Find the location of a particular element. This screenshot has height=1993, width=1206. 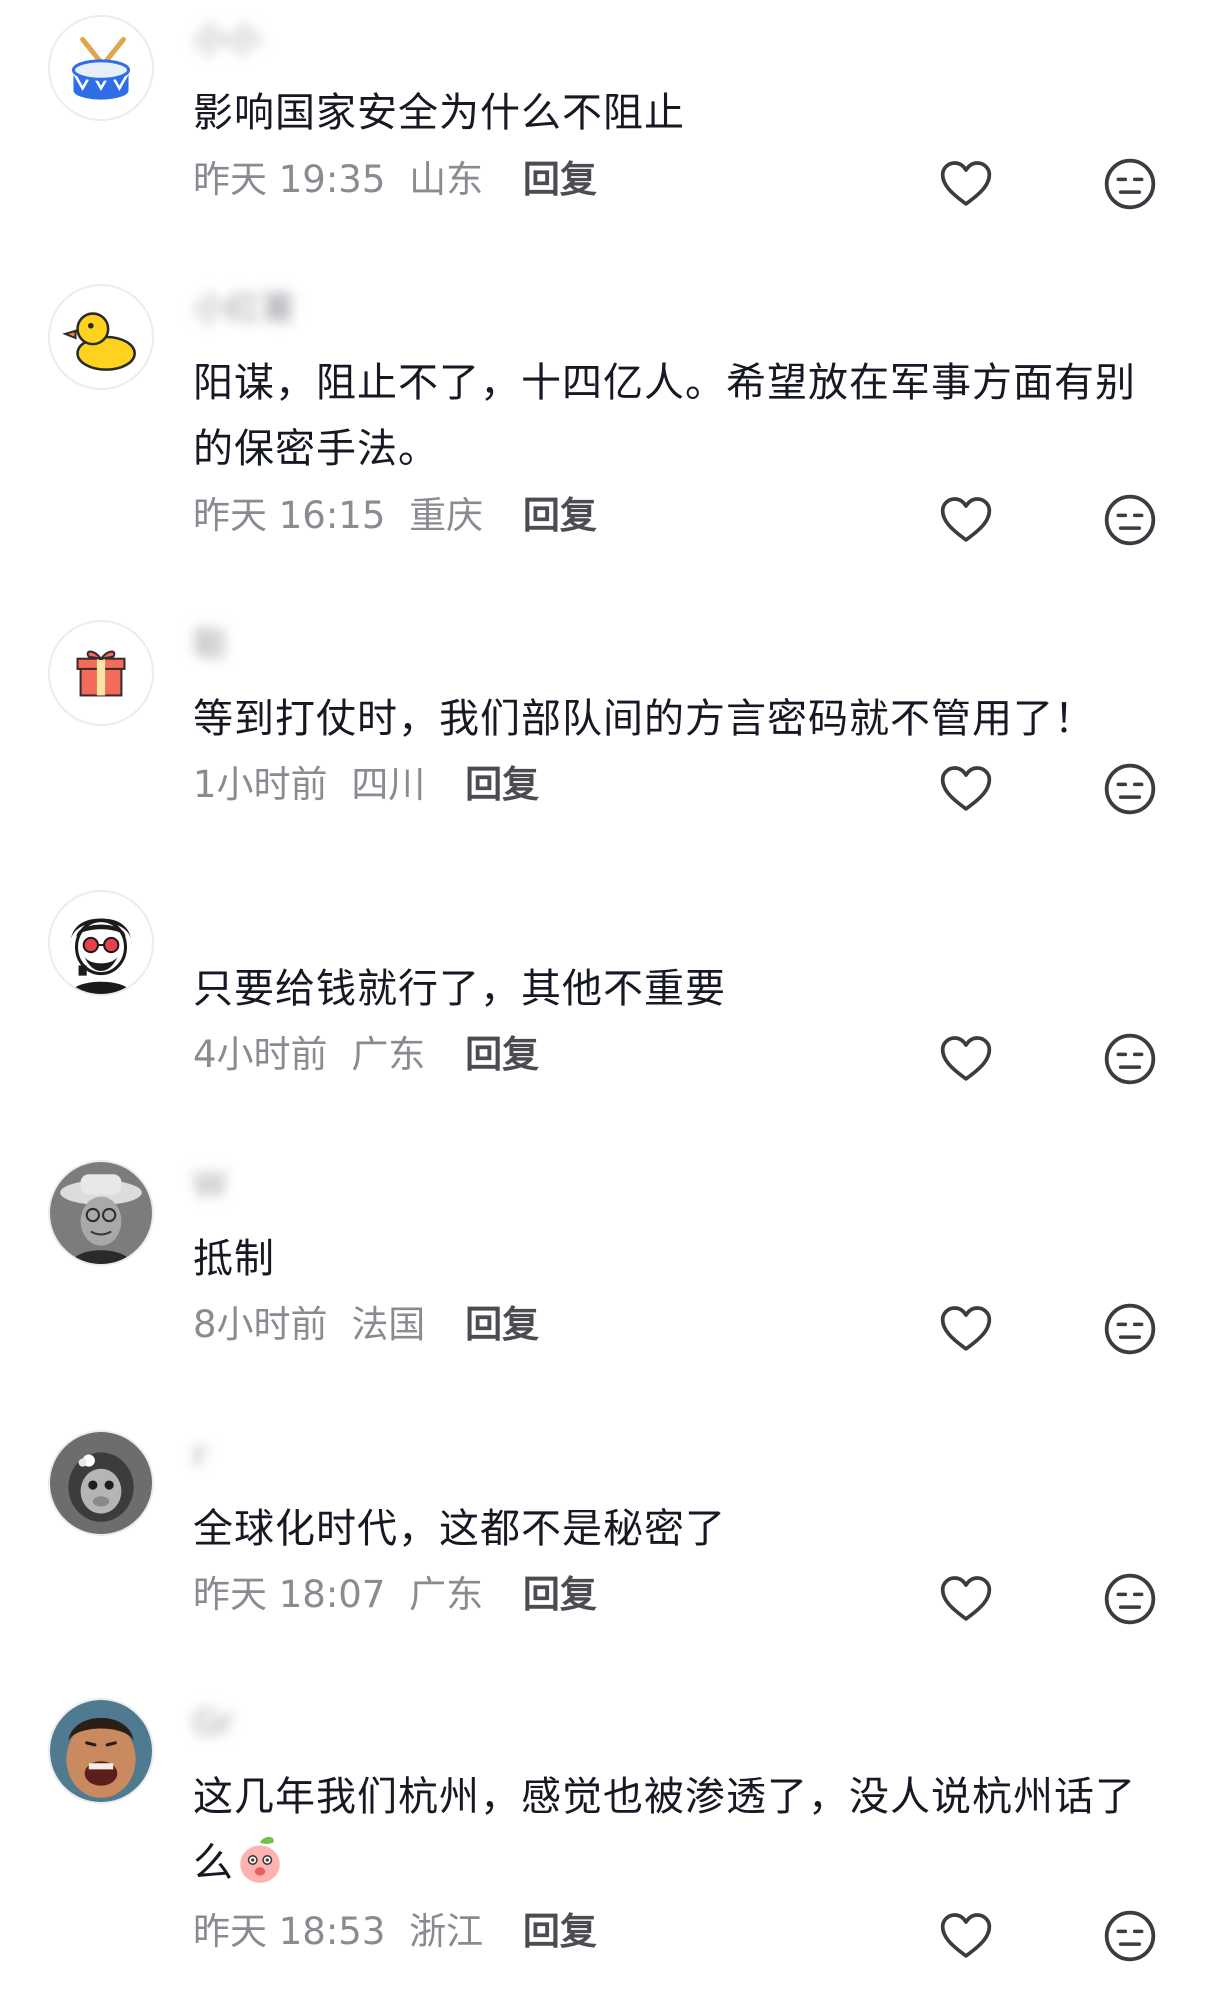

comment-time: 昨天 19:35 is located at coordinates (289, 179).